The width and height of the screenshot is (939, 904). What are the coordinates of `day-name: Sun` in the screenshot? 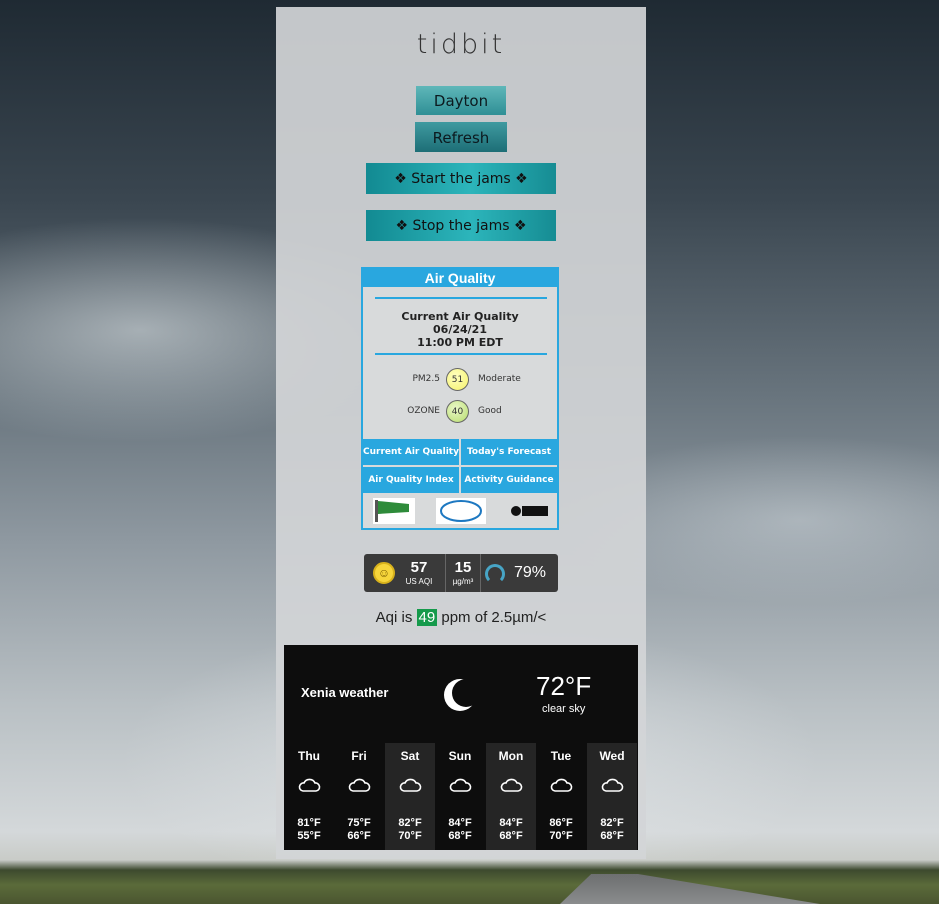 It's located at (460, 756).